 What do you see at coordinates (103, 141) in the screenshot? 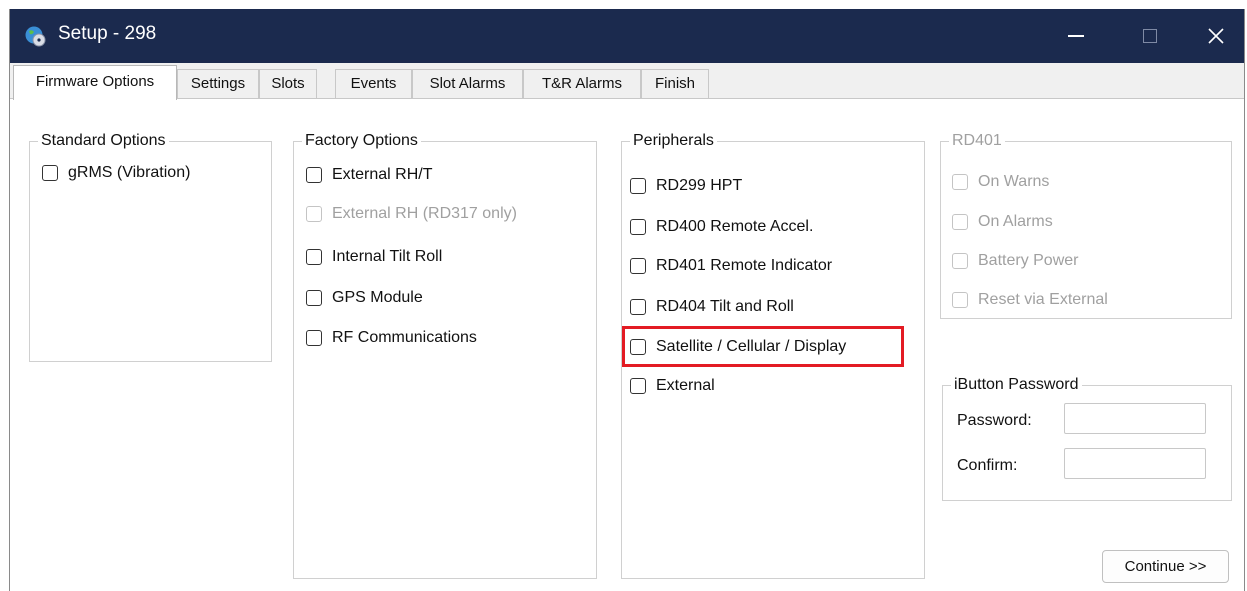
I see `group-title: Standard Options` at bounding box center [103, 141].